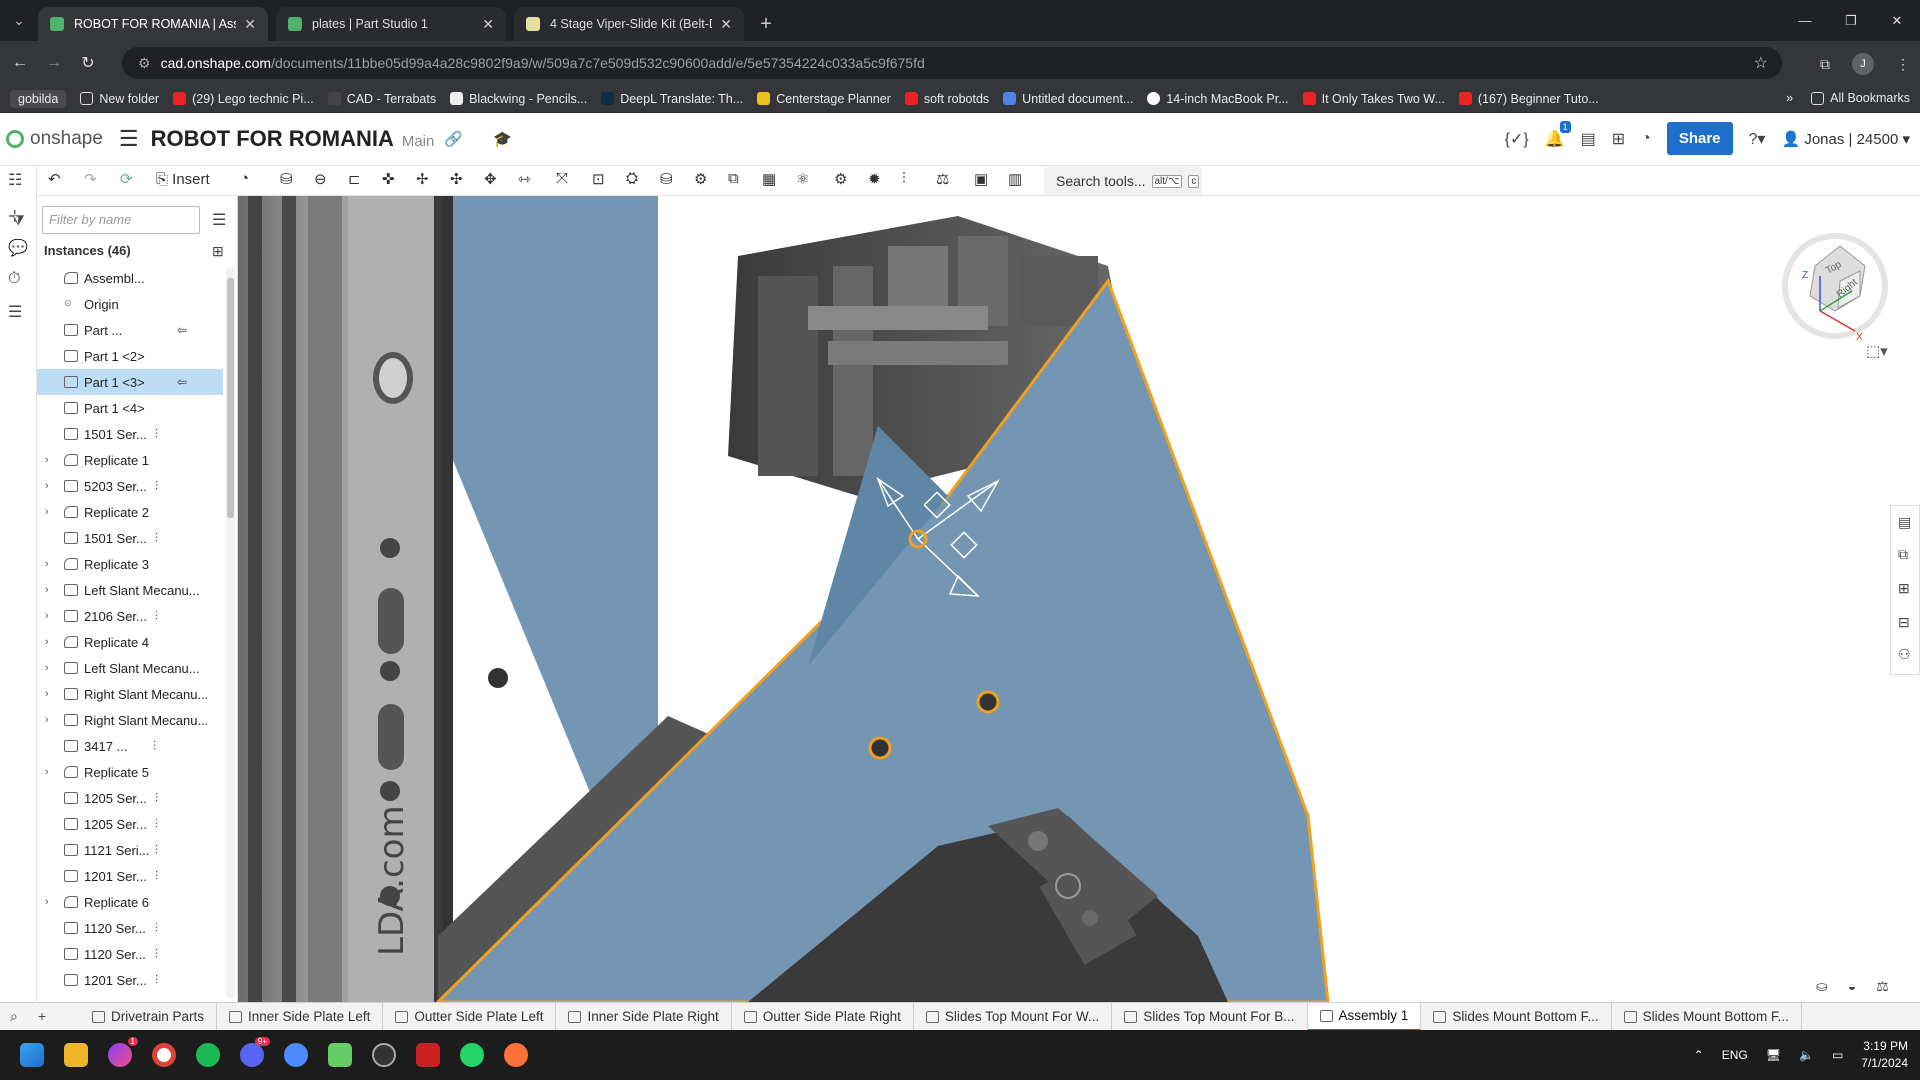  What do you see at coordinates (130, 850) in the screenshot?
I see `tree-row: 1121 Seri... ⫶` at bounding box center [130, 850].